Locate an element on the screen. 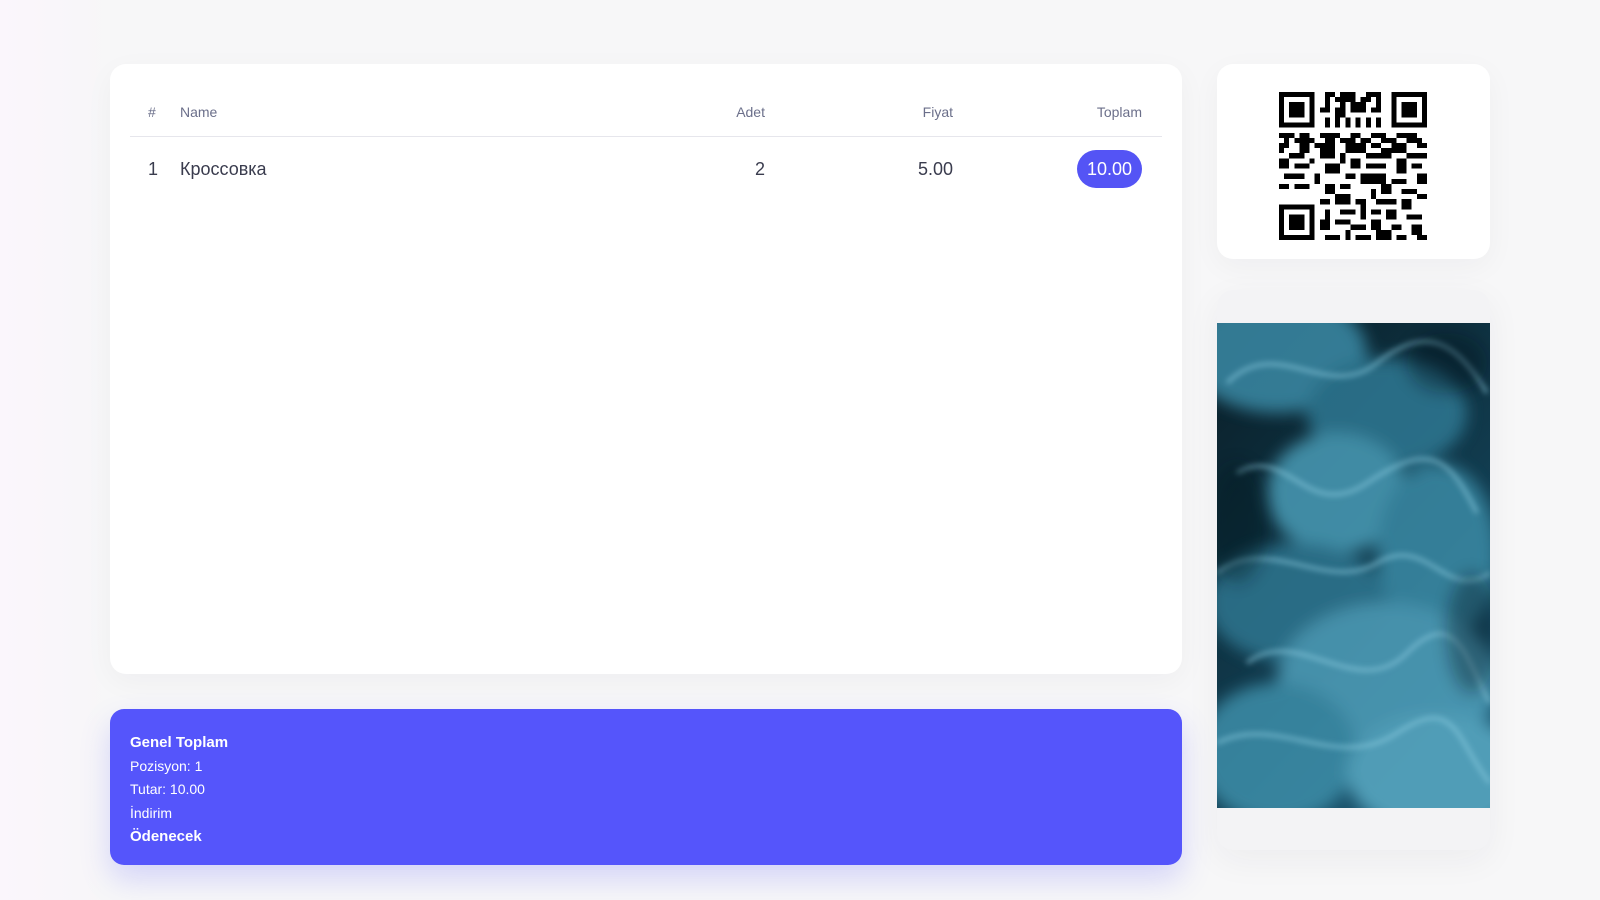 This screenshot has width=1600, height=900. header-name: Name is located at coordinates (199, 112).